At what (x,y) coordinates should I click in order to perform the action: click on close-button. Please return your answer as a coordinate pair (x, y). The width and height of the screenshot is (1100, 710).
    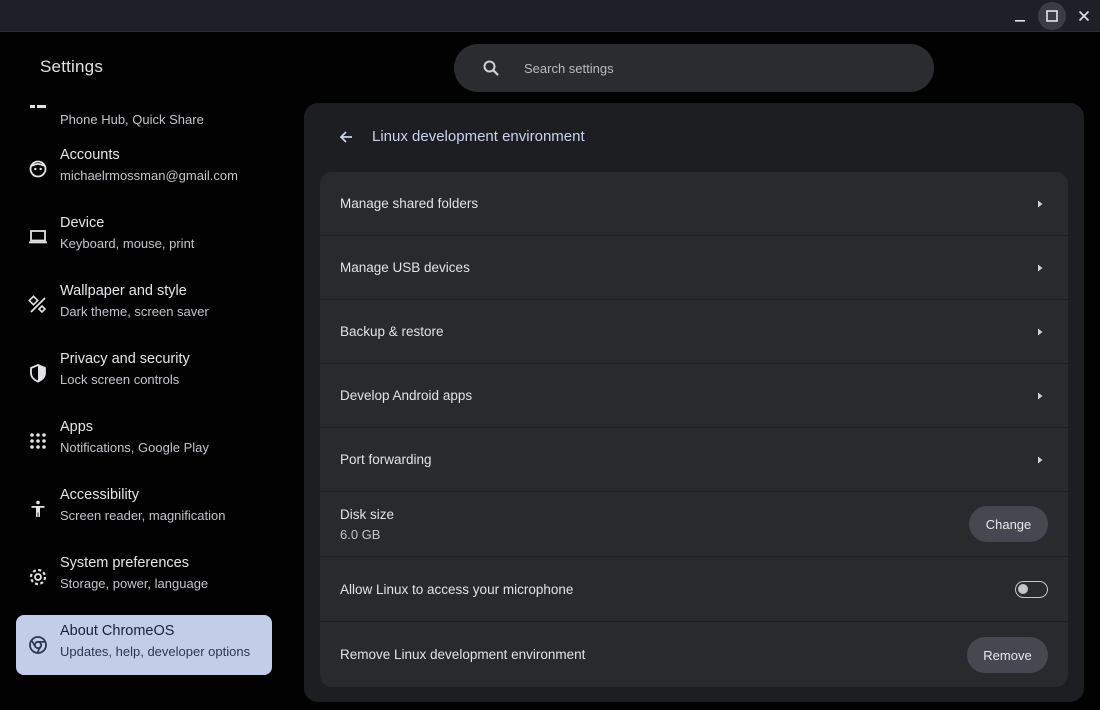
    Looking at the image, I should click on (1084, 16).